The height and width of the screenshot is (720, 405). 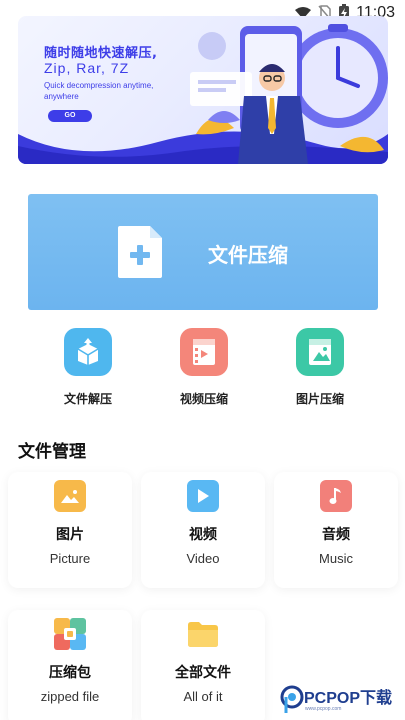 What do you see at coordinates (70, 116) in the screenshot?
I see `banner-go-button: GO` at bounding box center [70, 116].